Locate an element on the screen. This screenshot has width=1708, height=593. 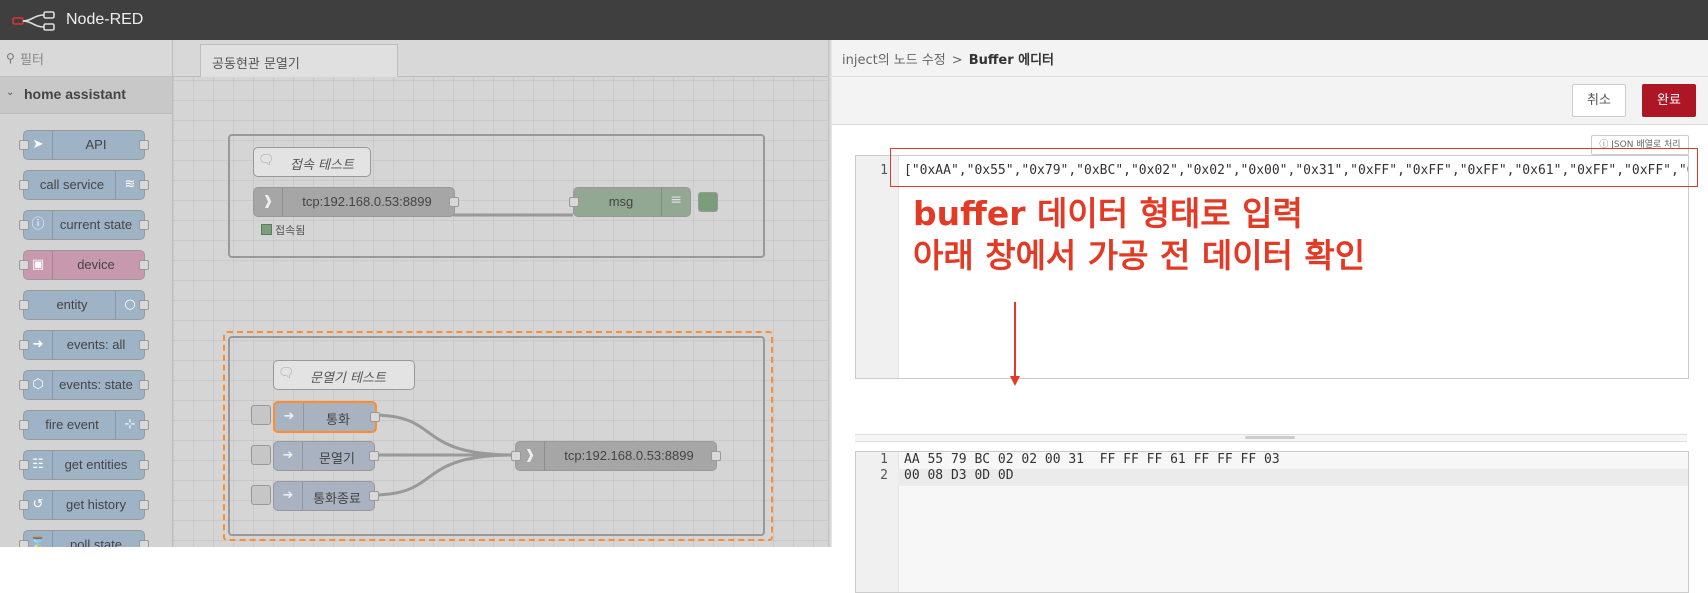
palette-category-header: ⌄ home assistant is located at coordinates (86, 95).